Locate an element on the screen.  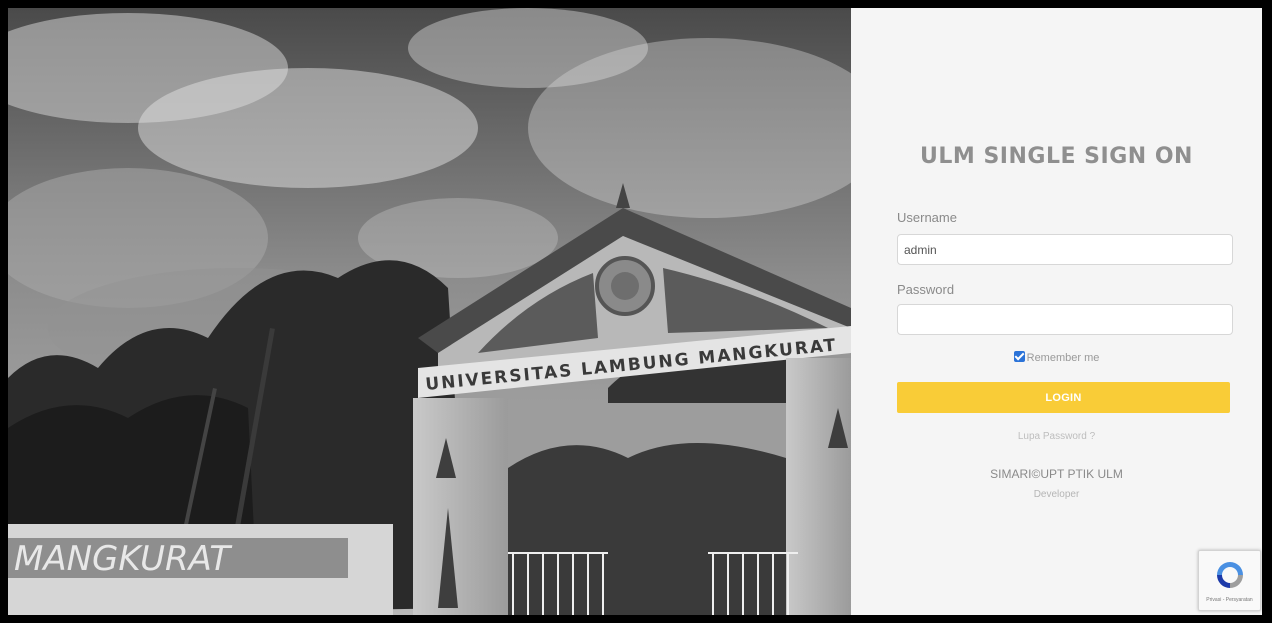
credits-role: Developer is located at coordinates (1056, 494).